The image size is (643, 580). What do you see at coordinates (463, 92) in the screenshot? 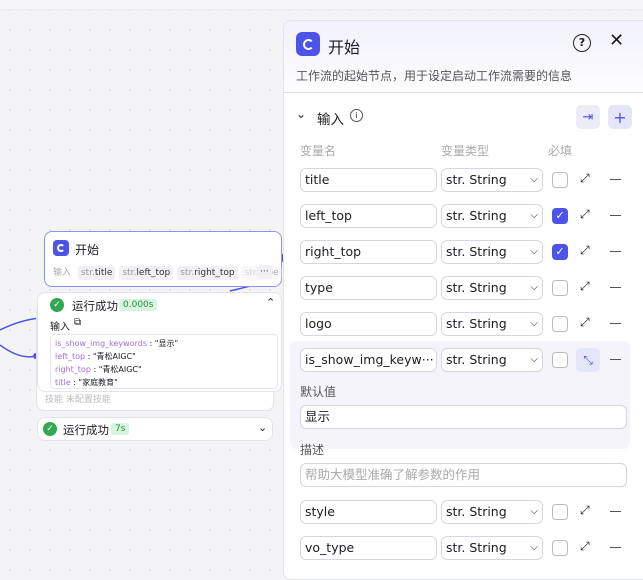
I see `divider` at bounding box center [463, 92].